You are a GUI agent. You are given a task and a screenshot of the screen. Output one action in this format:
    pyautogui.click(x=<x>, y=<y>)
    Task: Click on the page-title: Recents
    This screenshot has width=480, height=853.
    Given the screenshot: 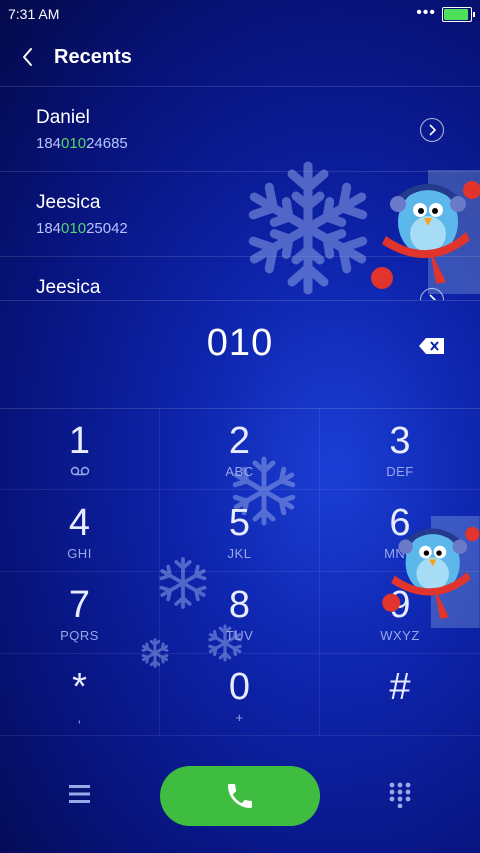 What is the action you would take?
    pyautogui.click(x=93, y=57)
    